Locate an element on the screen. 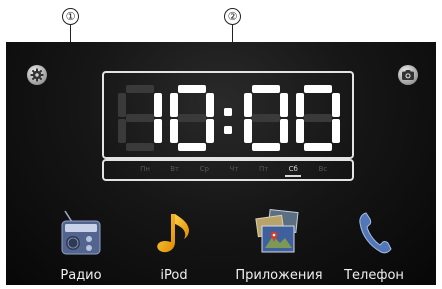 This screenshot has width=442, height=289. digit-2-segment-d is located at coordinates (192, 147).